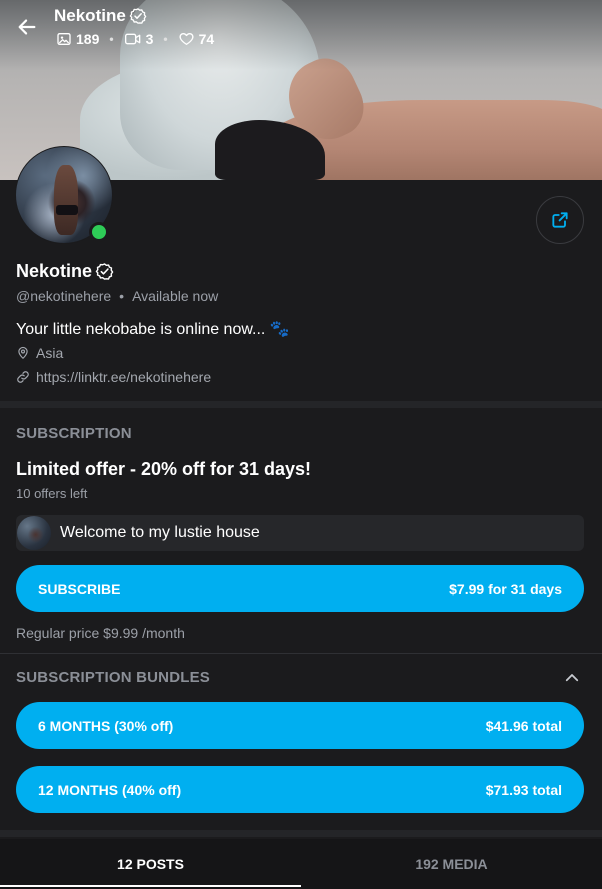  What do you see at coordinates (117, 296) in the screenshot?
I see `profile-subtitle: @nekotinehere • Available now` at bounding box center [117, 296].